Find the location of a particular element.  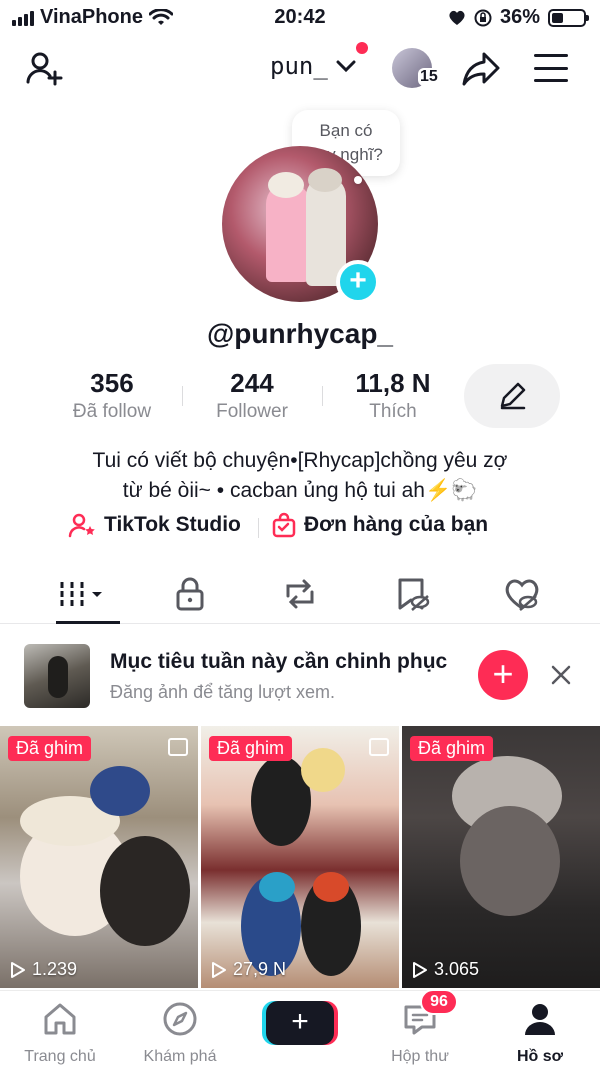

content-tabs is located at coordinates (300, 595).